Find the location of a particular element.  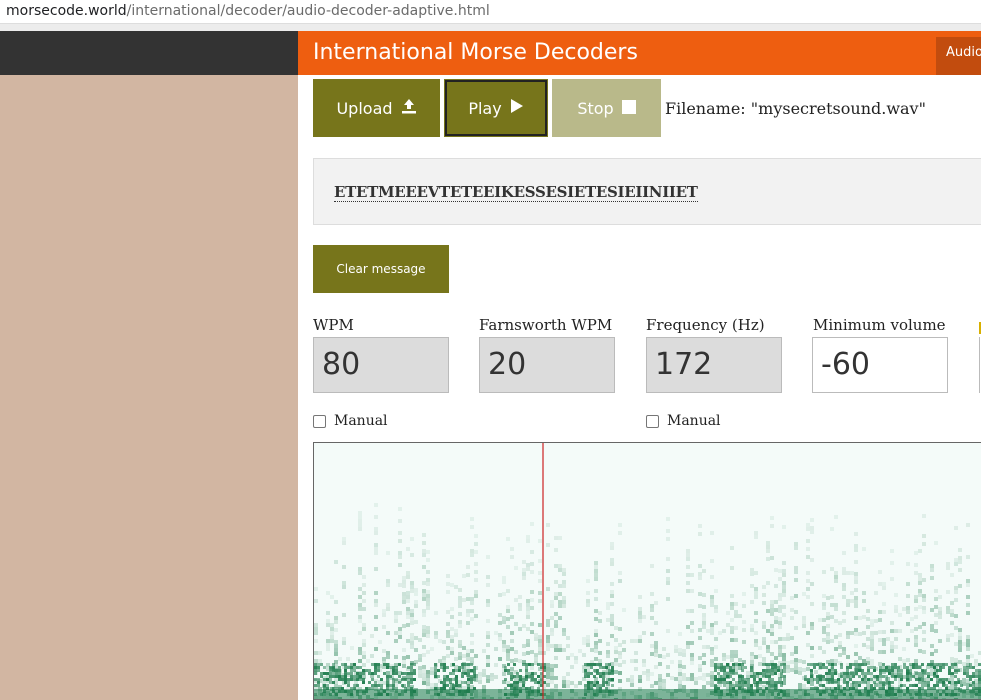

upload-icon is located at coordinates (409, 108).